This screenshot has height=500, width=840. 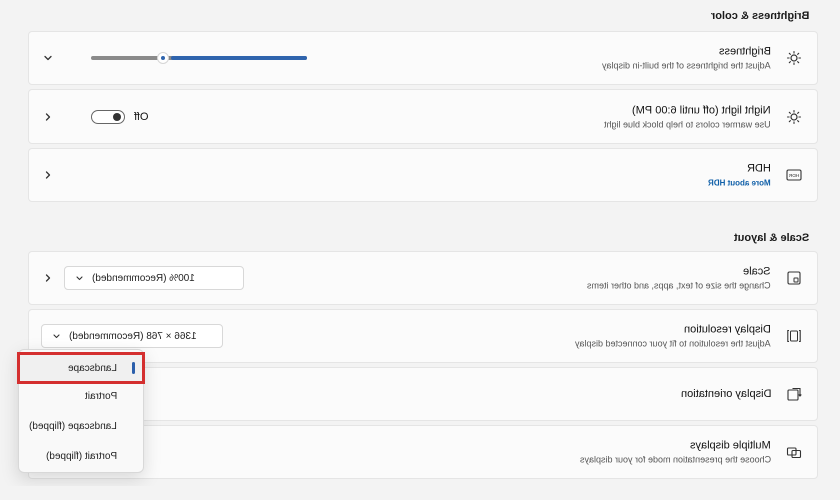 I want to click on display-orientation-title: Display orientation, so click(x=726, y=394).